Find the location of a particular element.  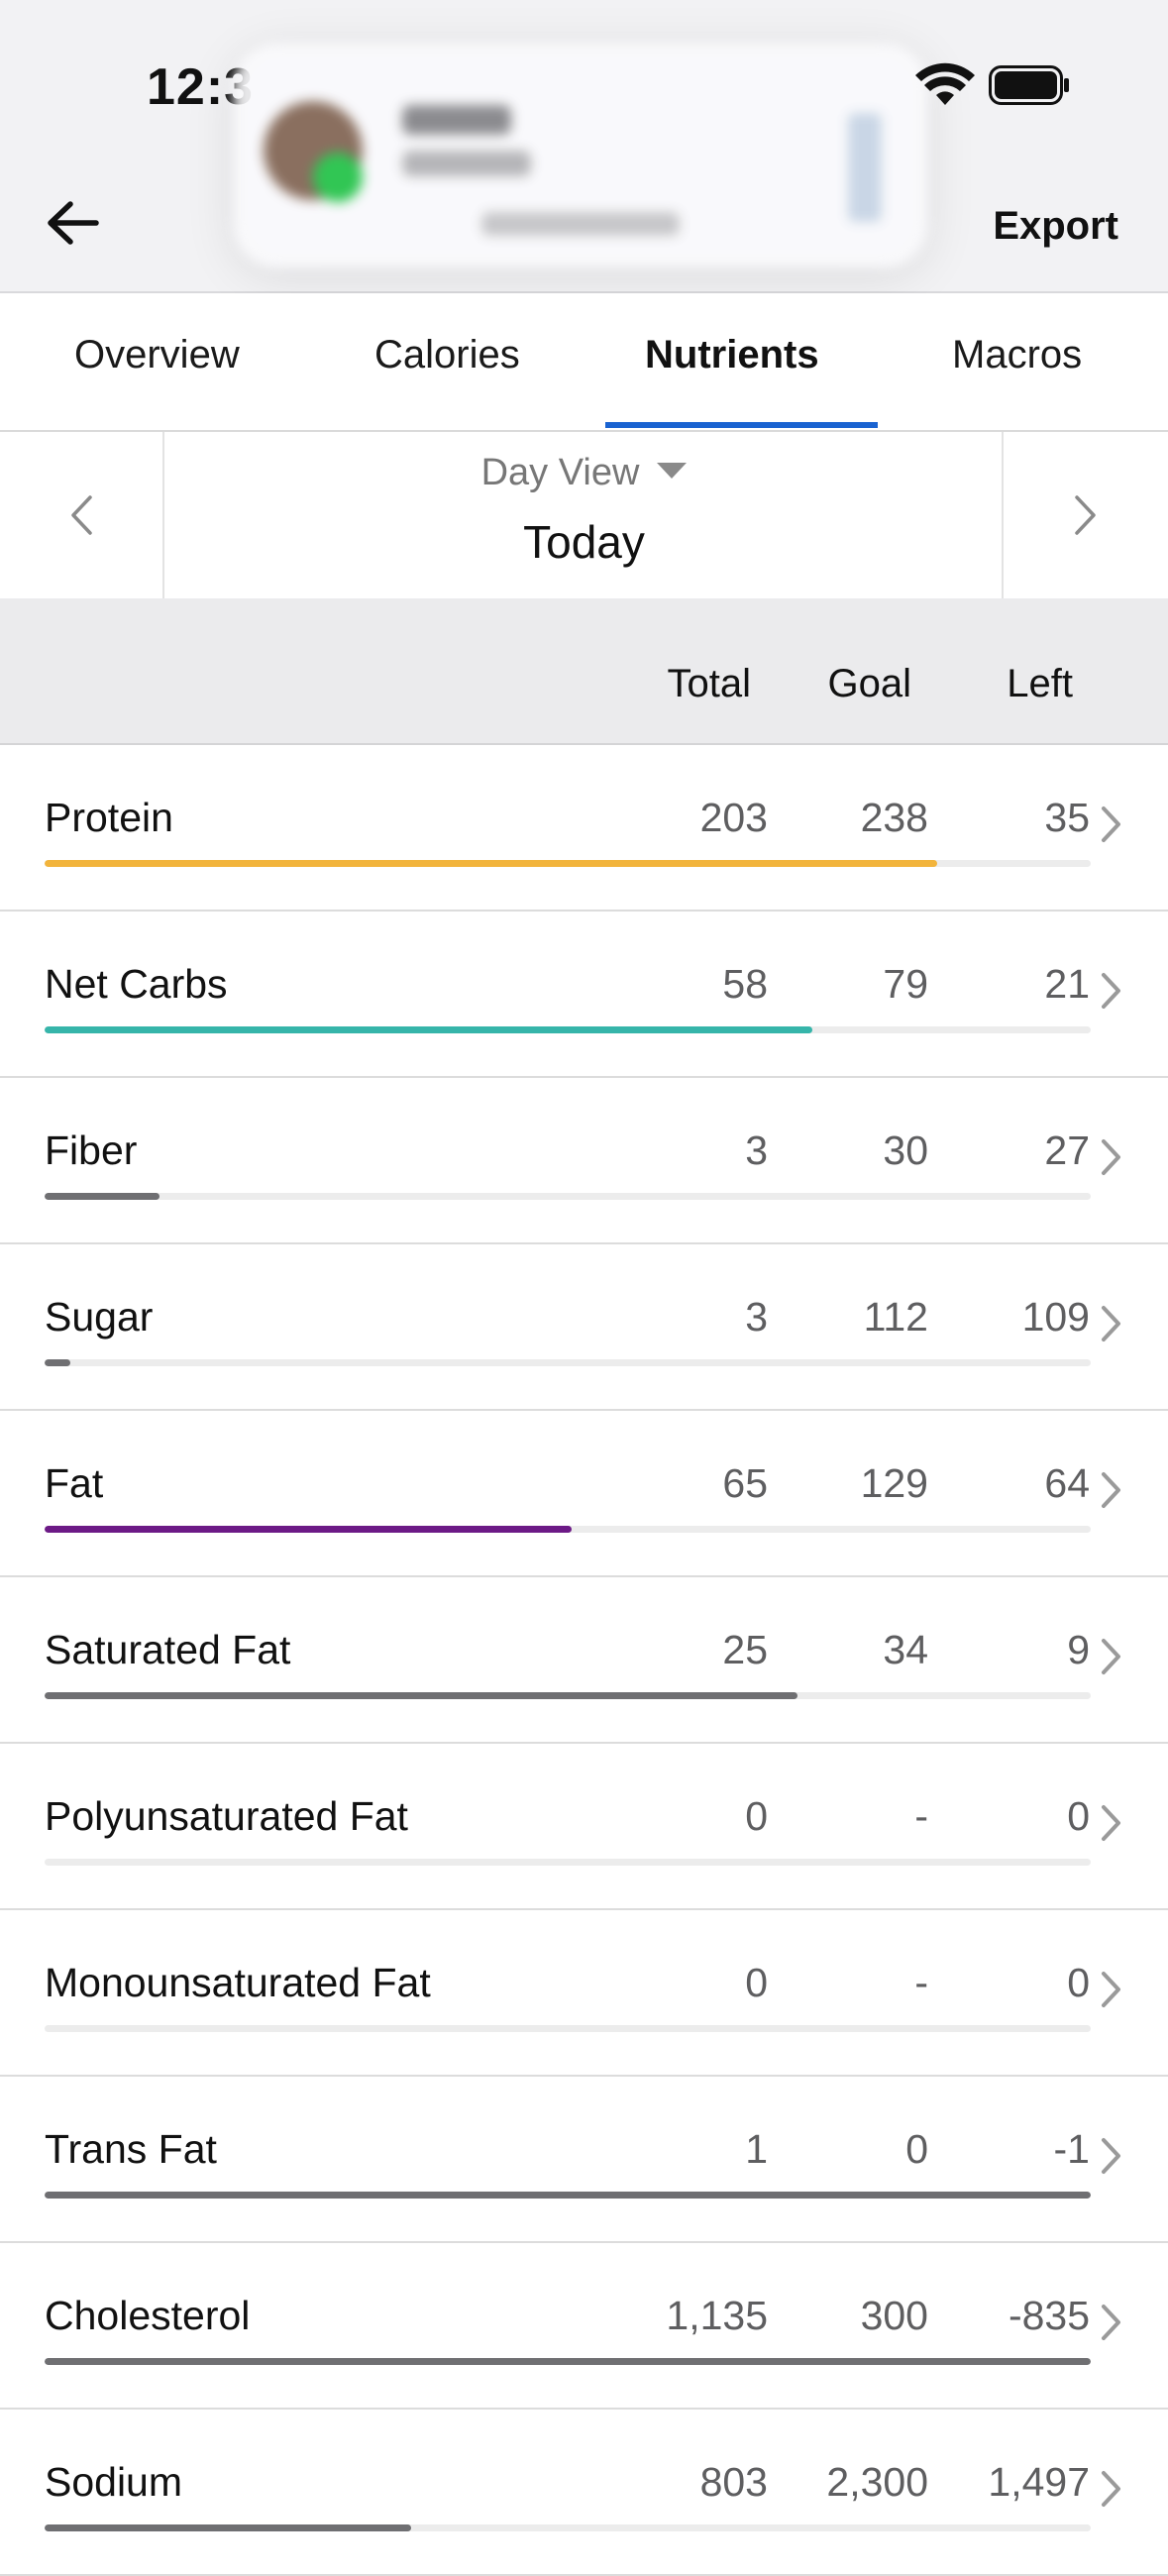

notification-sender-blurred is located at coordinates (456, 120).